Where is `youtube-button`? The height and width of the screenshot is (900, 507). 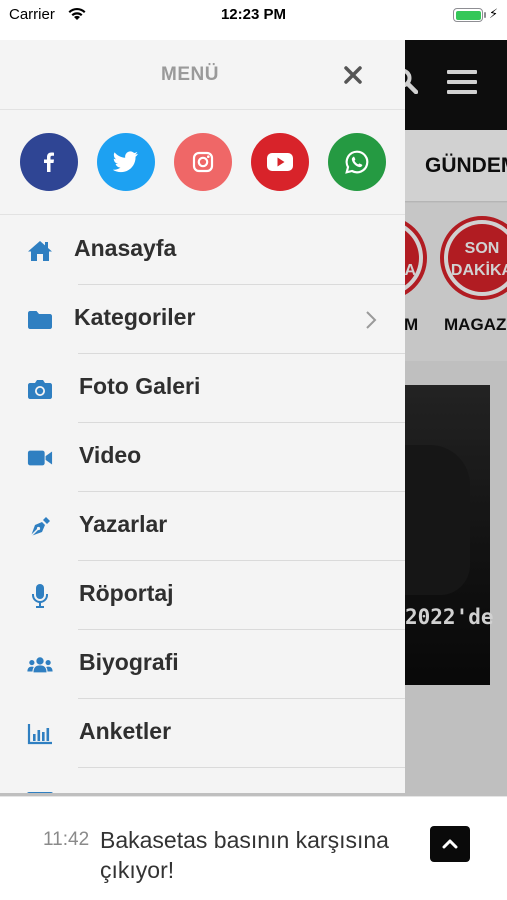
youtube-button is located at coordinates (280, 162).